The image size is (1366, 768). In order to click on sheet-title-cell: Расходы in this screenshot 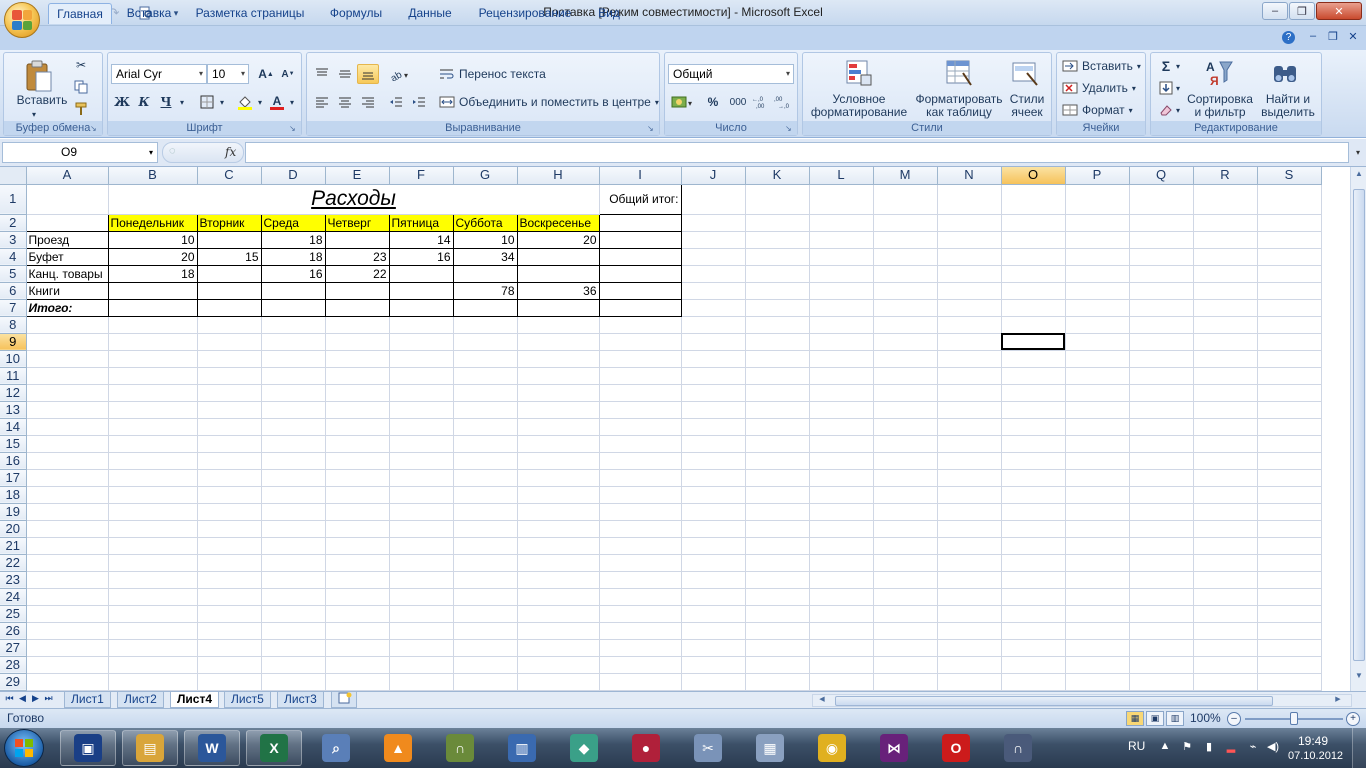, I will do `click(354, 199)`.